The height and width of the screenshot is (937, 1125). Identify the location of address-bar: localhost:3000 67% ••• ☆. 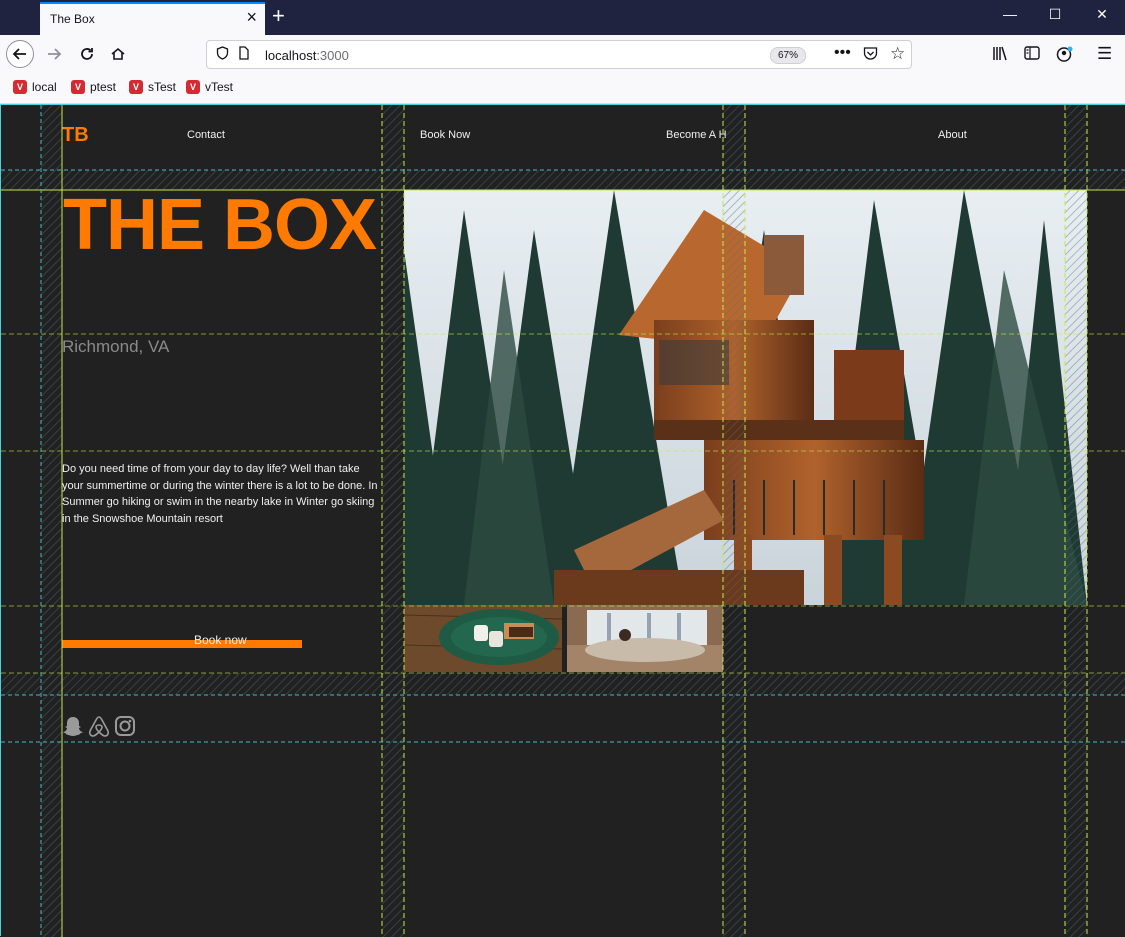
(559, 54).